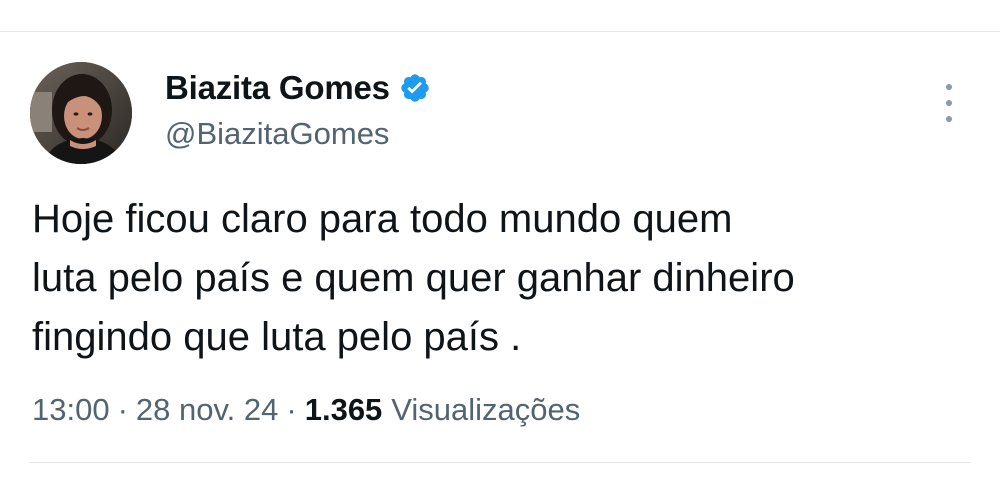  I want to click on avatar-photo, so click(81, 113).